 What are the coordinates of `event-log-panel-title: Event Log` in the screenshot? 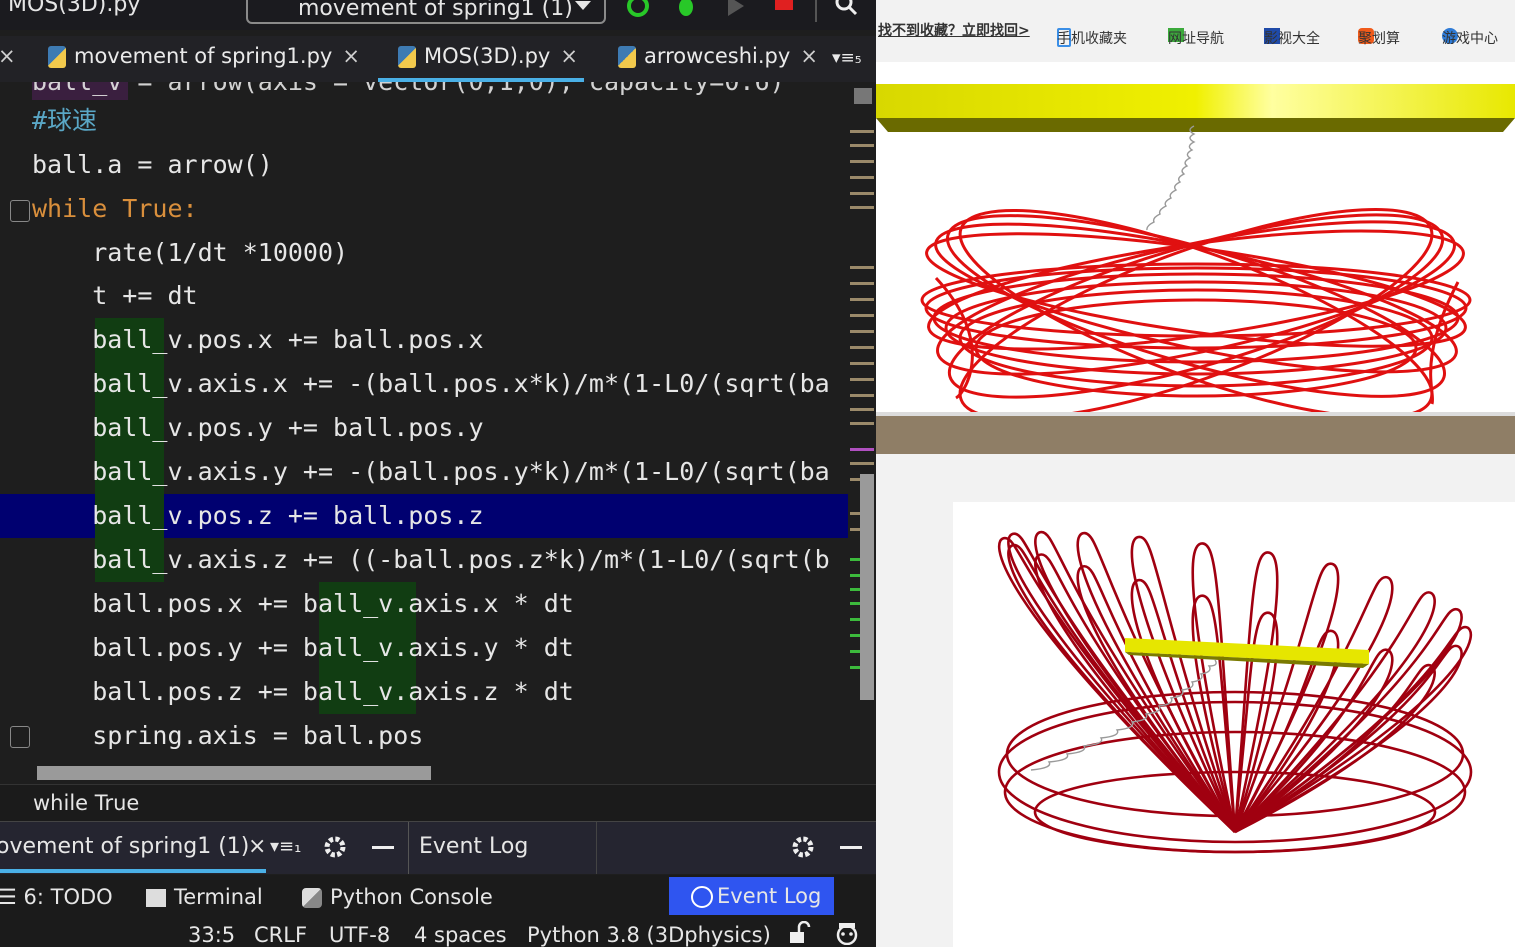 It's located at (474, 846).